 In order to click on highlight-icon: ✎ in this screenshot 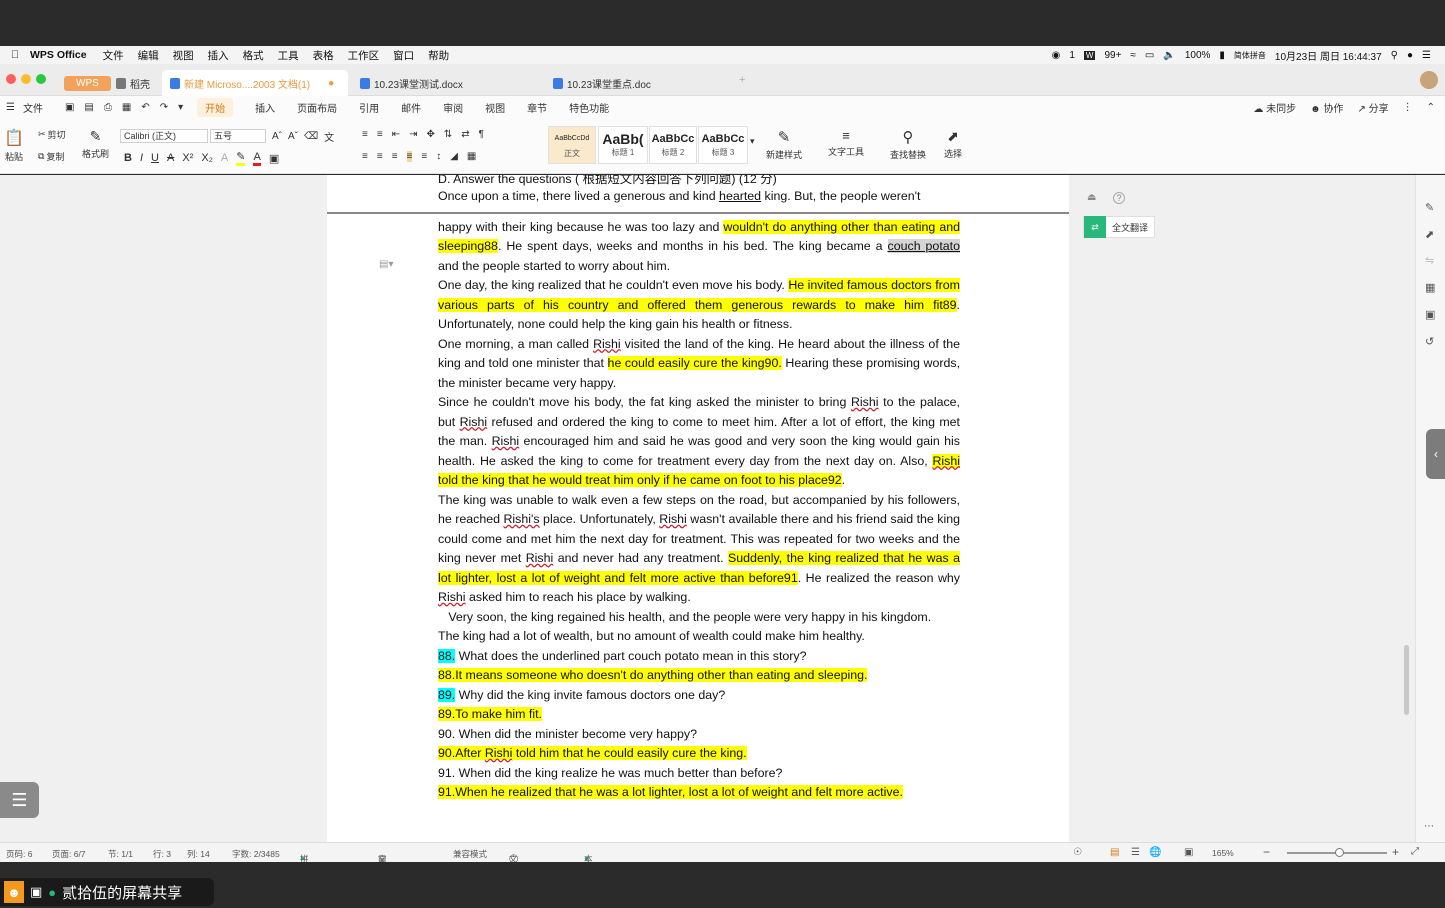, I will do `click(241, 158)`.